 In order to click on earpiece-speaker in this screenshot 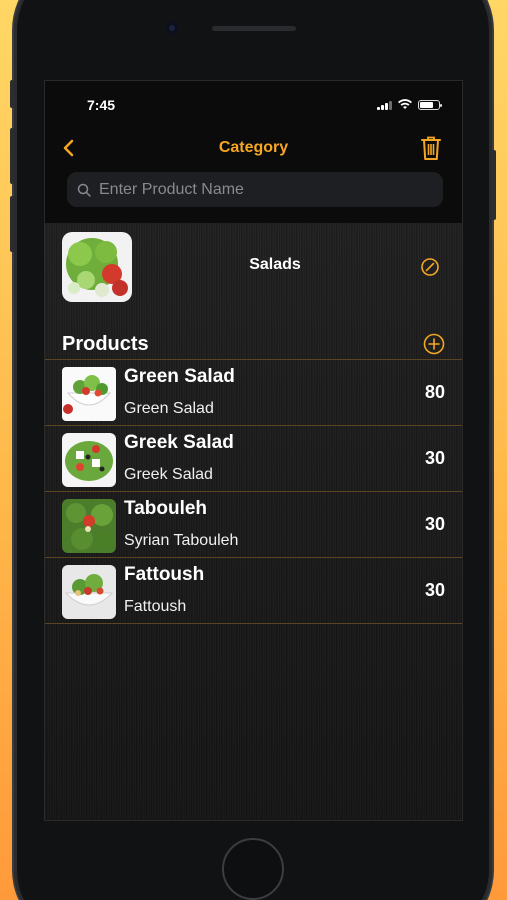, I will do `click(254, 28)`.